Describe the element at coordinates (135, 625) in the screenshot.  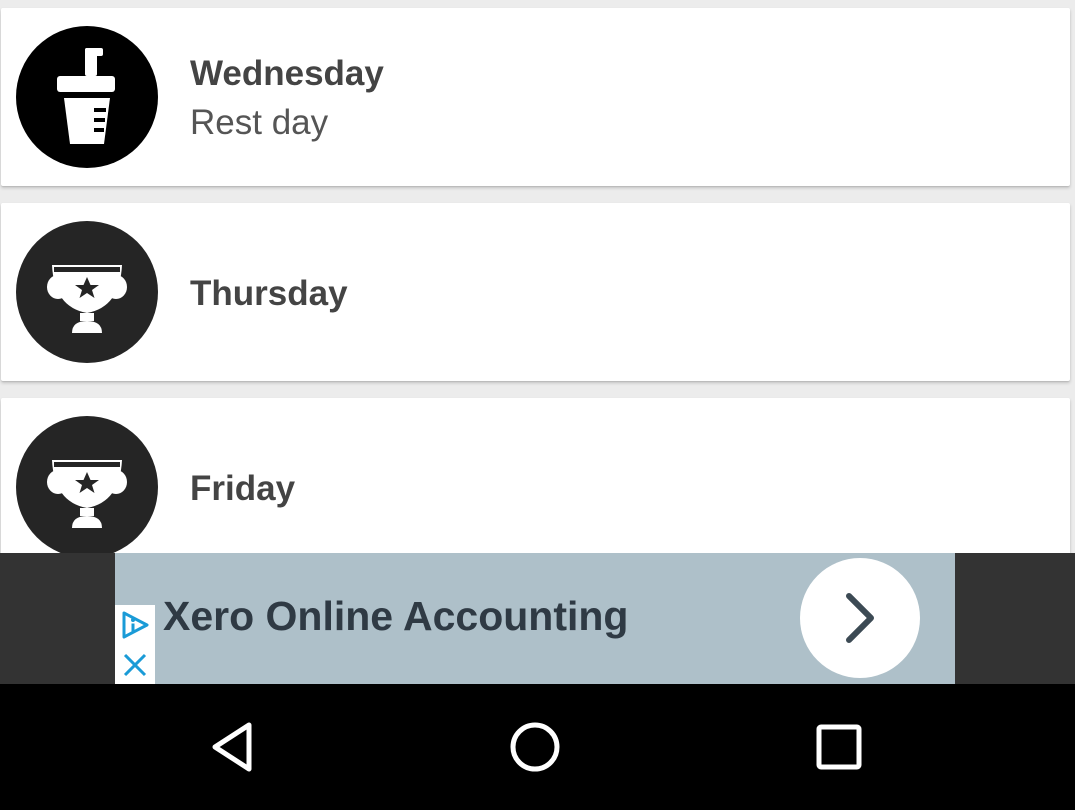
I see `ad-choices-icon` at that location.